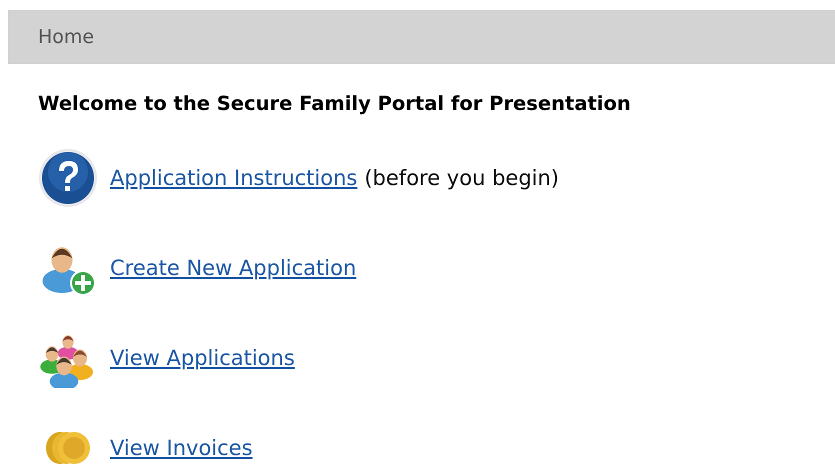 The image size is (835, 473). I want to click on coins-icon, so click(68, 448).